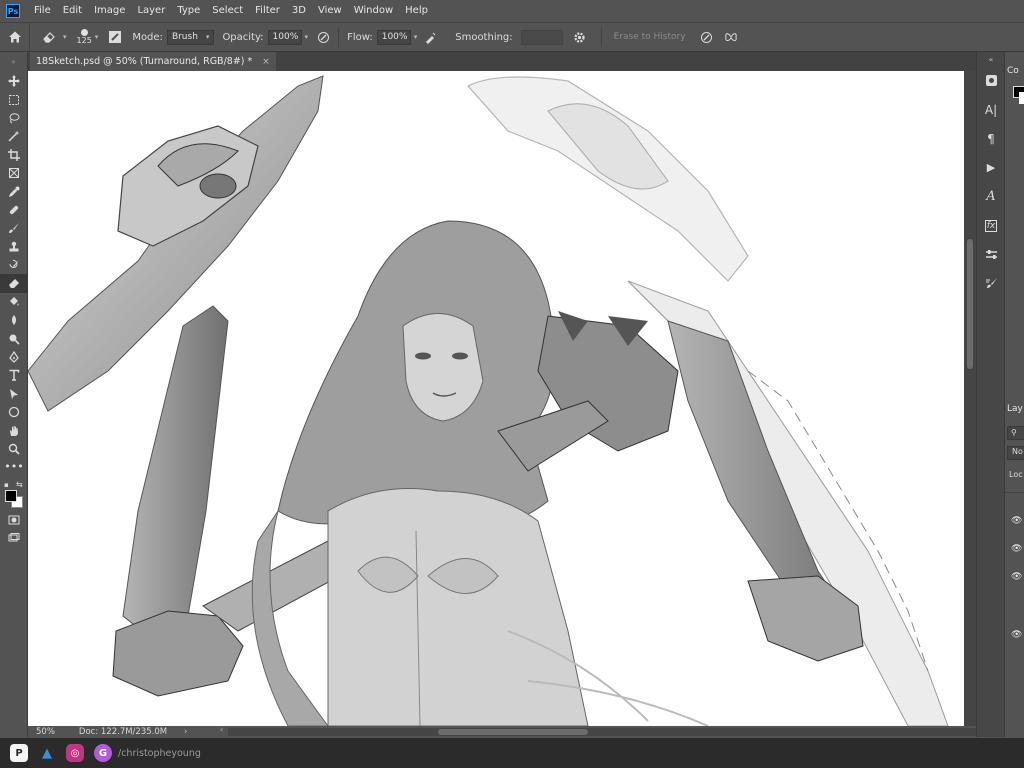  I want to click on flow-field: 100%, so click(393, 37).